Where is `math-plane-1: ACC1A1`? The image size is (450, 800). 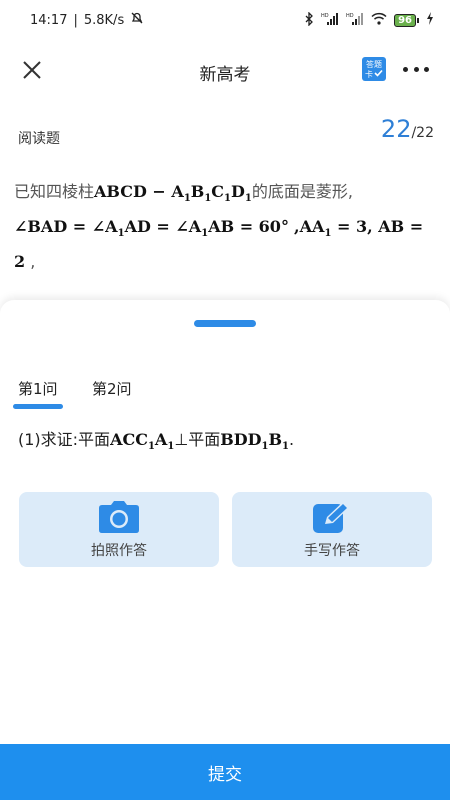 math-plane-1: ACC1A1 is located at coordinates (142, 441).